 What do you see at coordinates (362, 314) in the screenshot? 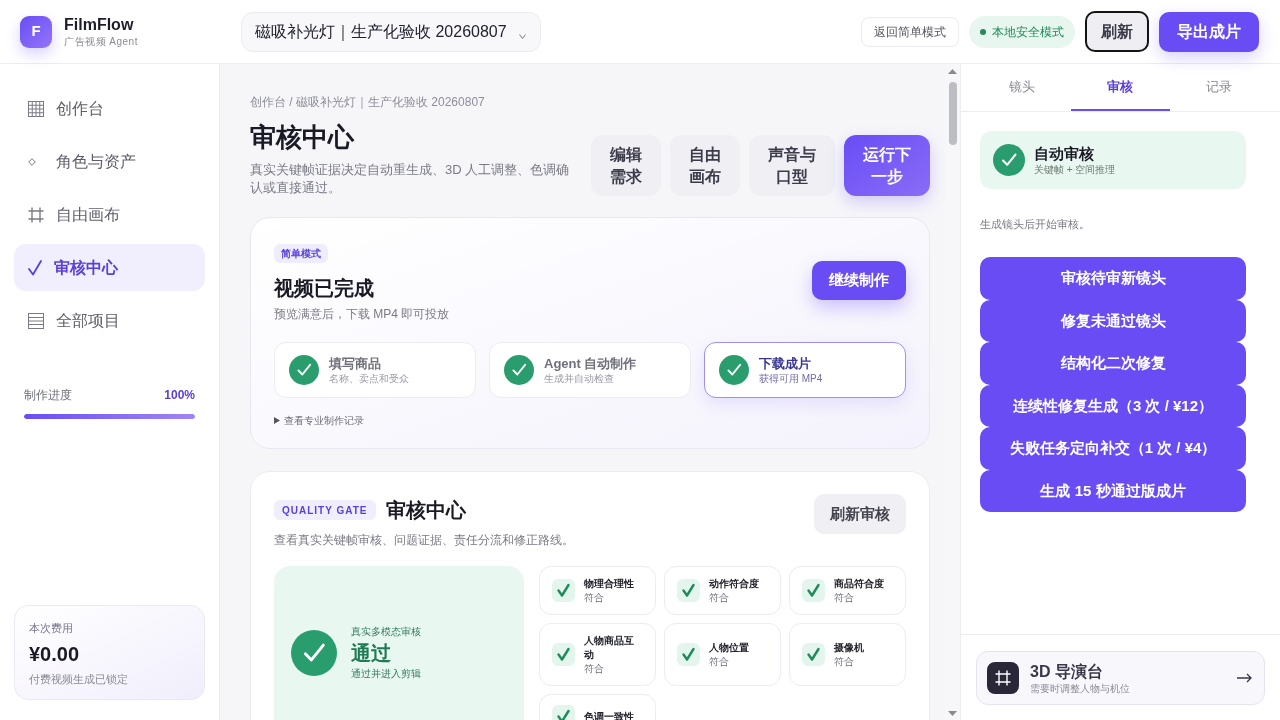
I see `completion-subtitle: 预览满意后，下载 MP4 即可投放` at bounding box center [362, 314].